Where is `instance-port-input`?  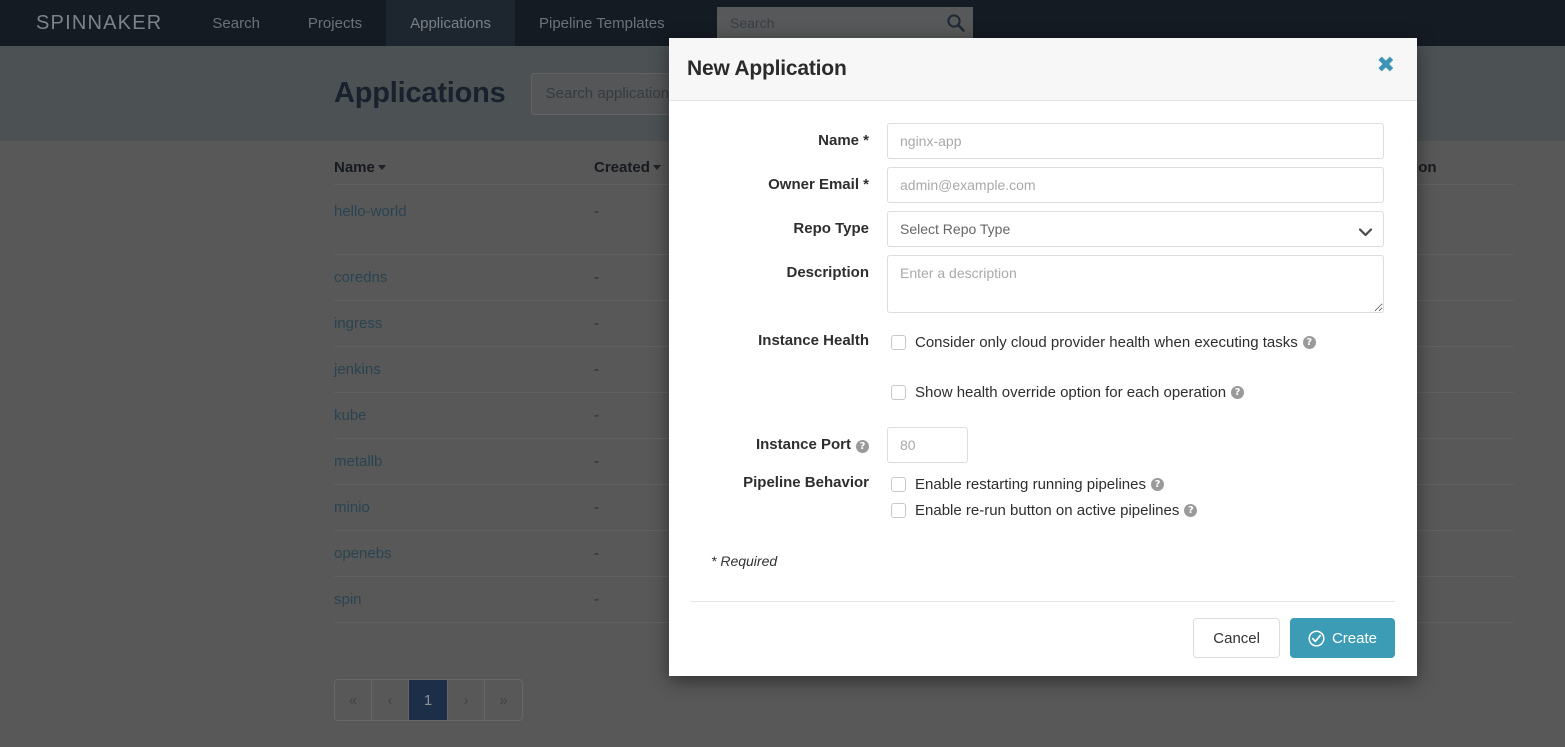
instance-port-input is located at coordinates (927, 445).